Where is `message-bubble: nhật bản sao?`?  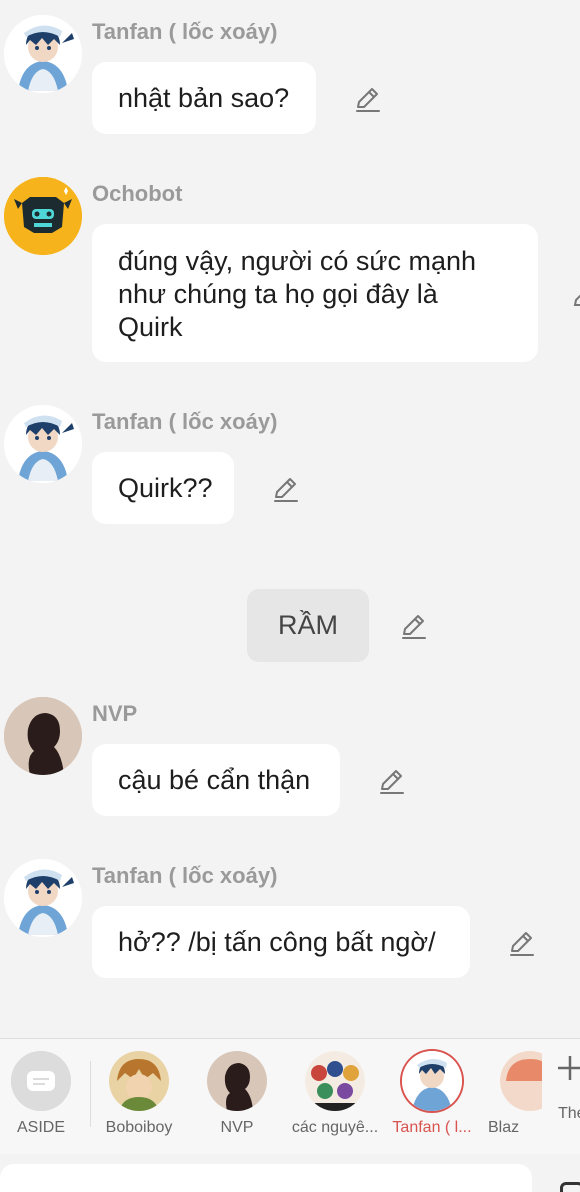 message-bubble: nhật bản sao? is located at coordinates (204, 98).